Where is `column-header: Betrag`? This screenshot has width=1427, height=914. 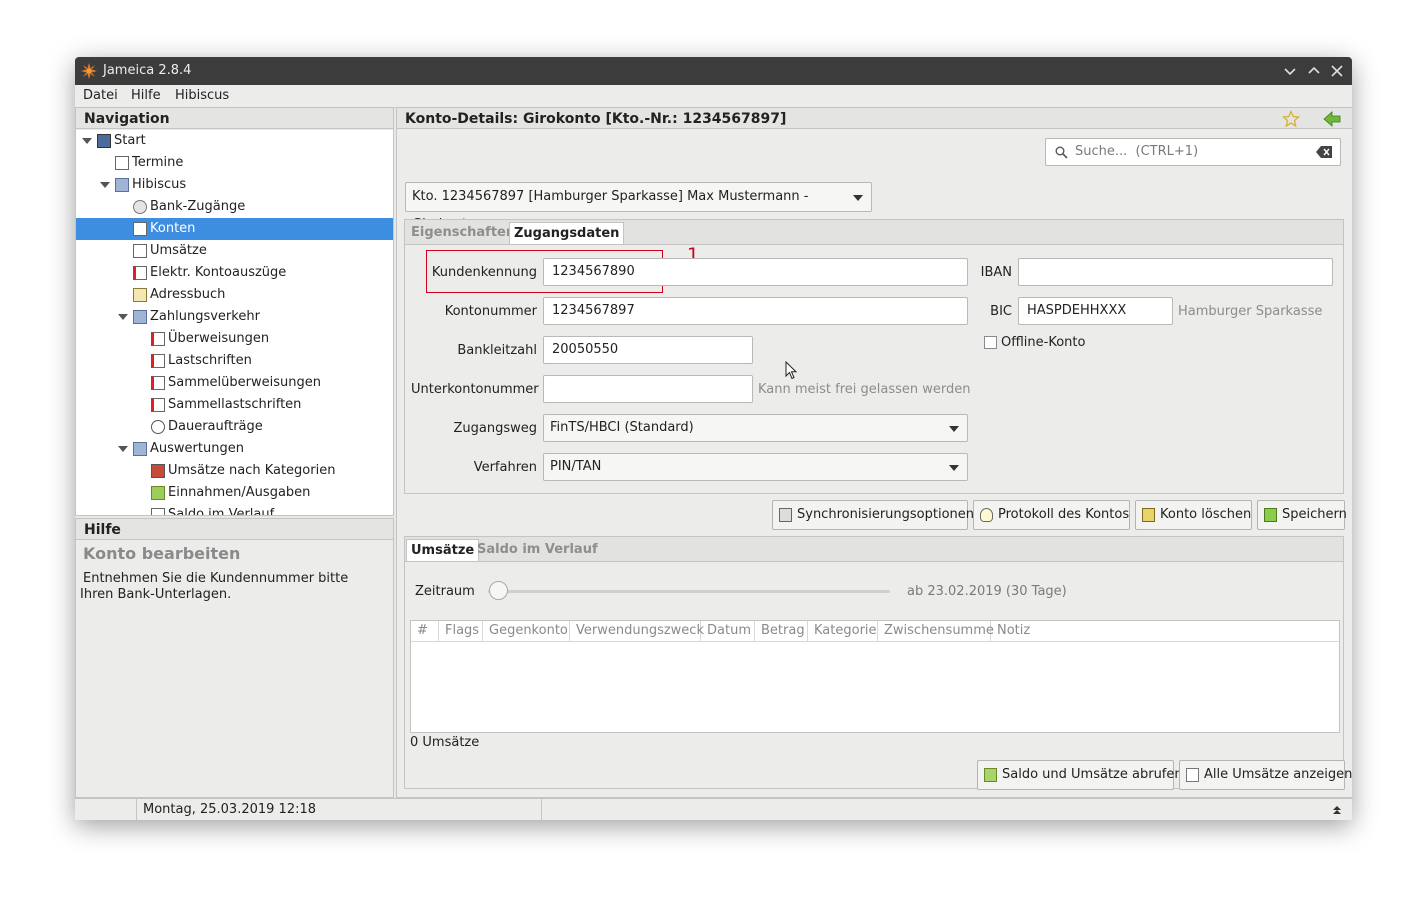 column-header: Betrag is located at coordinates (781, 631).